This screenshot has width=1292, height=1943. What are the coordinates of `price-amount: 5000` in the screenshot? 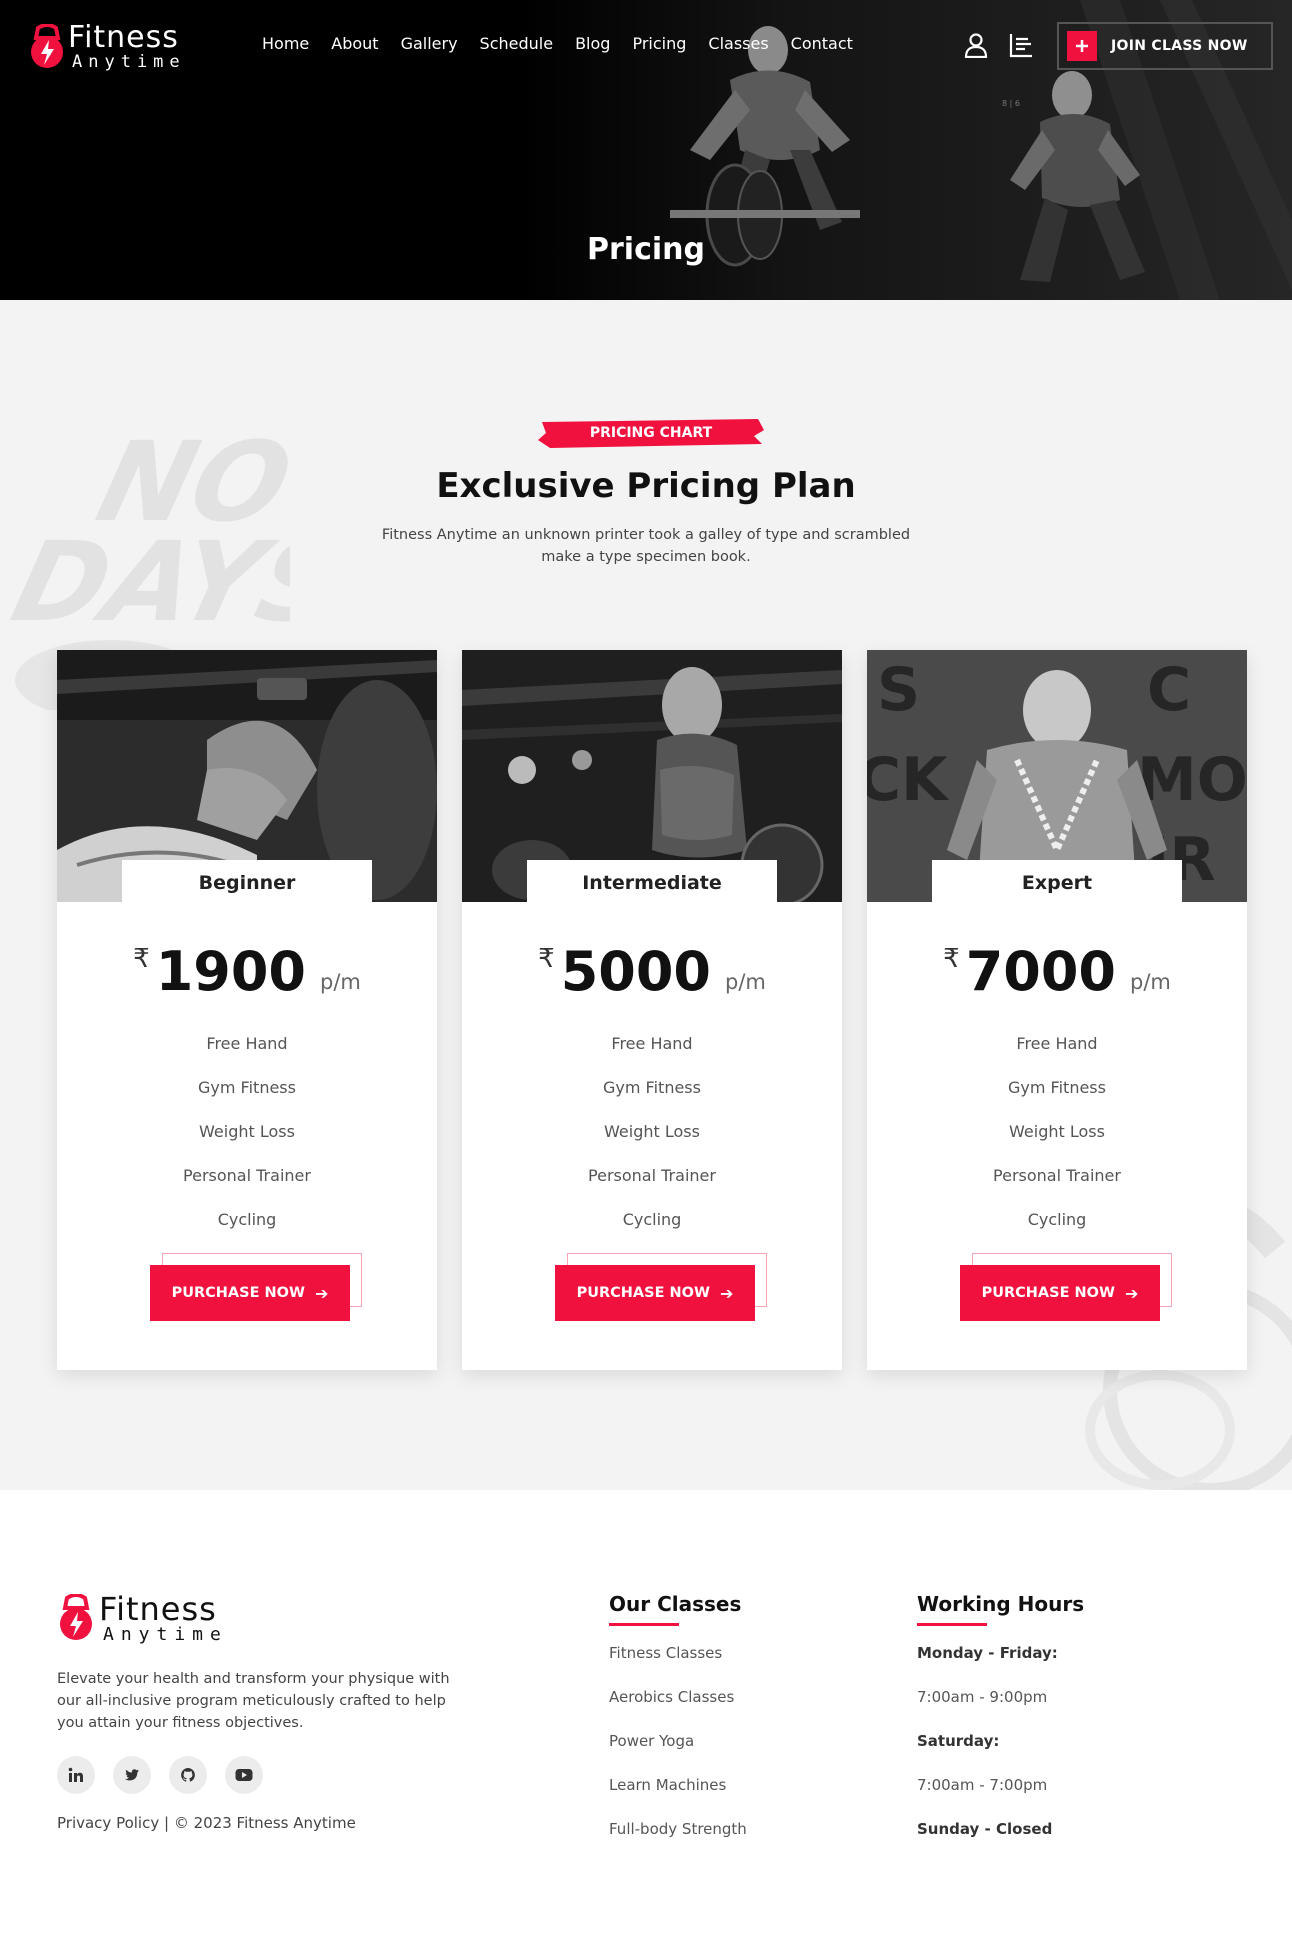 It's located at (635, 971).